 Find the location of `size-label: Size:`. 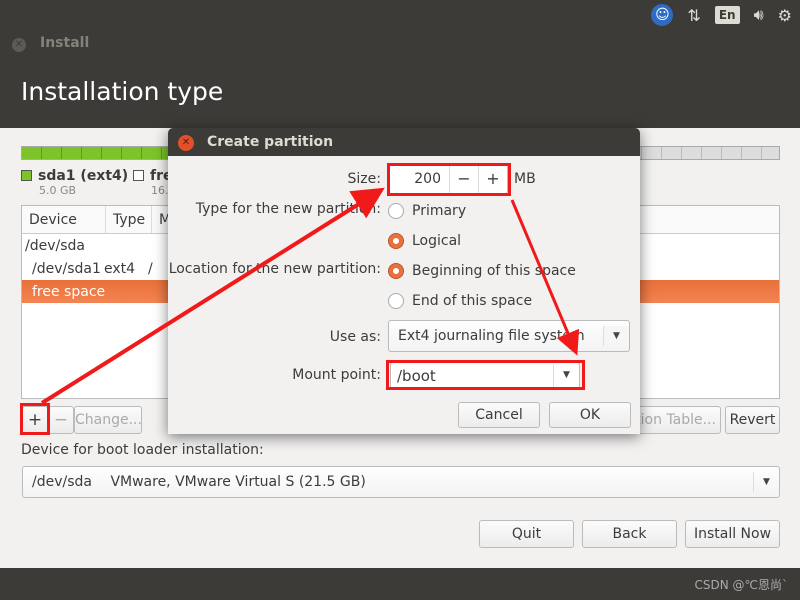

size-label: Size: is located at coordinates (364, 179).